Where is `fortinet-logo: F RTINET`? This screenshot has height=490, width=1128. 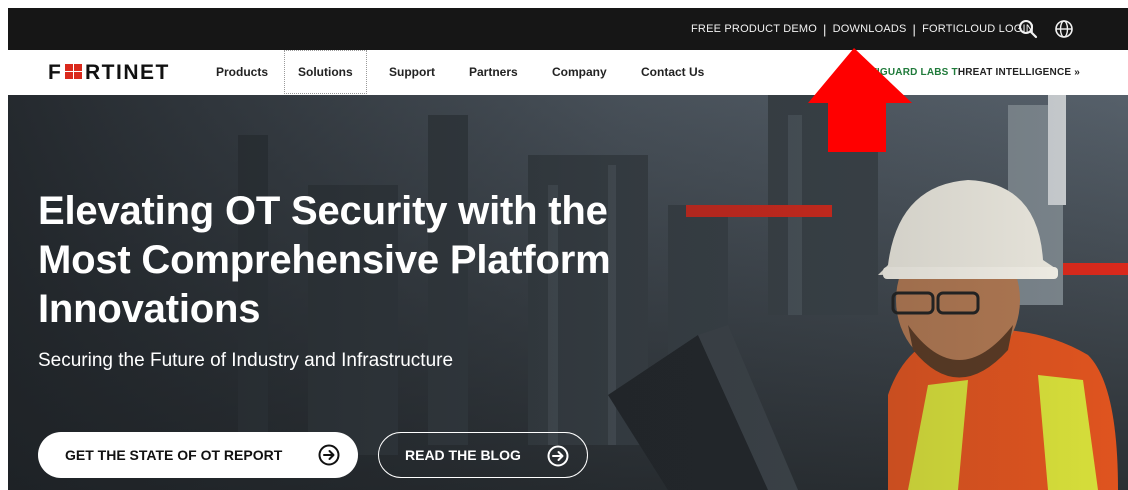
fortinet-logo: F RTINET is located at coordinates (121, 72).